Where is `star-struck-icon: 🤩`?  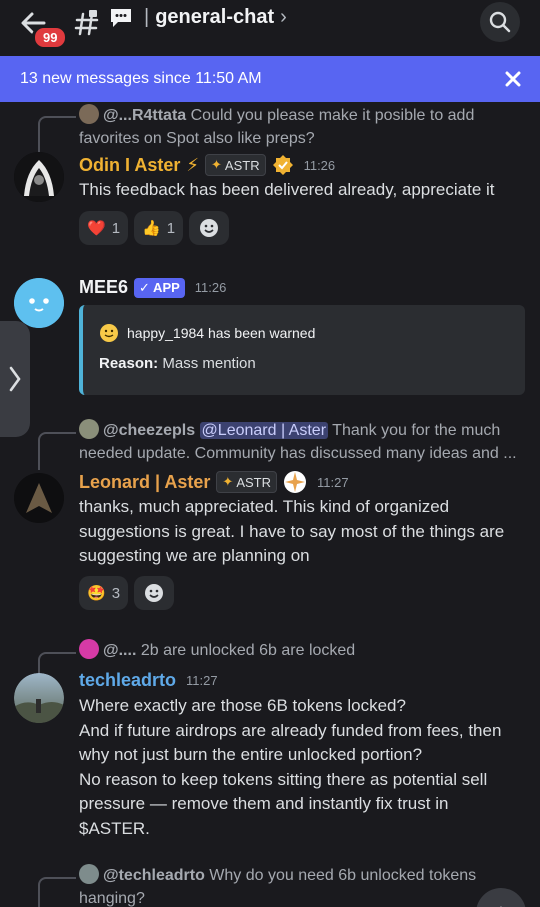
star-struck-icon: 🤩 is located at coordinates (96, 593).